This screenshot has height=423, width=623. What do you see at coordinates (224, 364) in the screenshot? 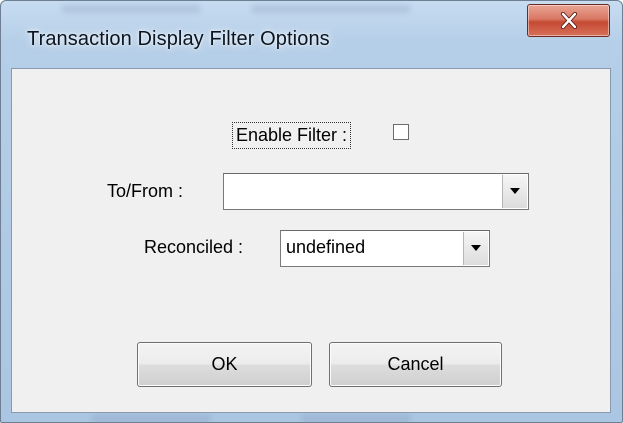
I see `ok-button: OK` at bounding box center [224, 364].